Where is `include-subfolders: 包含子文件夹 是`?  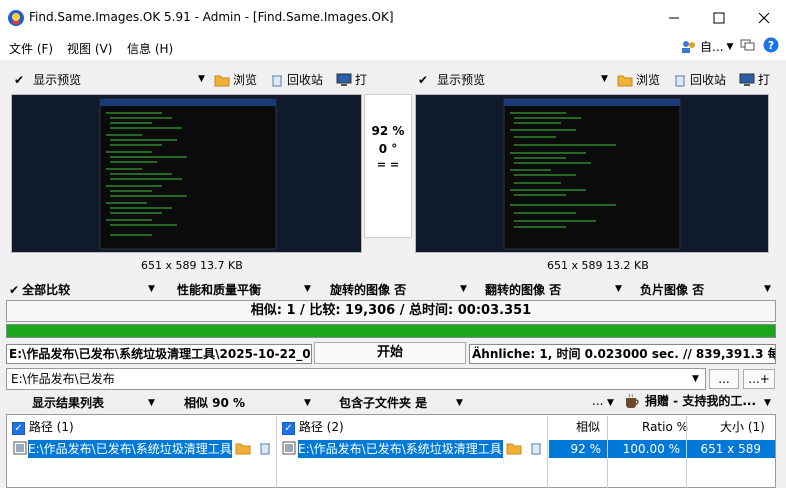 include-subfolders: 包含子文件夹 是 is located at coordinates (383, 402).